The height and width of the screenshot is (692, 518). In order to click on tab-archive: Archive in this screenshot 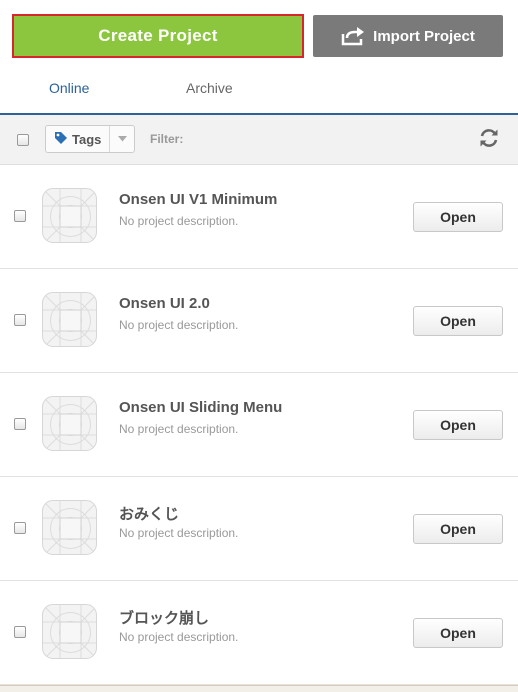, I will do `click(209, 88)`.